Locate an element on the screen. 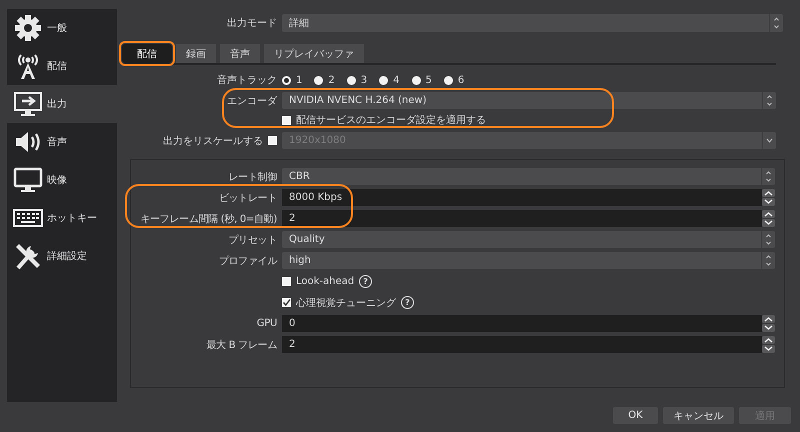 This screenshot has height=432, width=800. dialog-button: キャンセル is located at coordinates (698, 415).